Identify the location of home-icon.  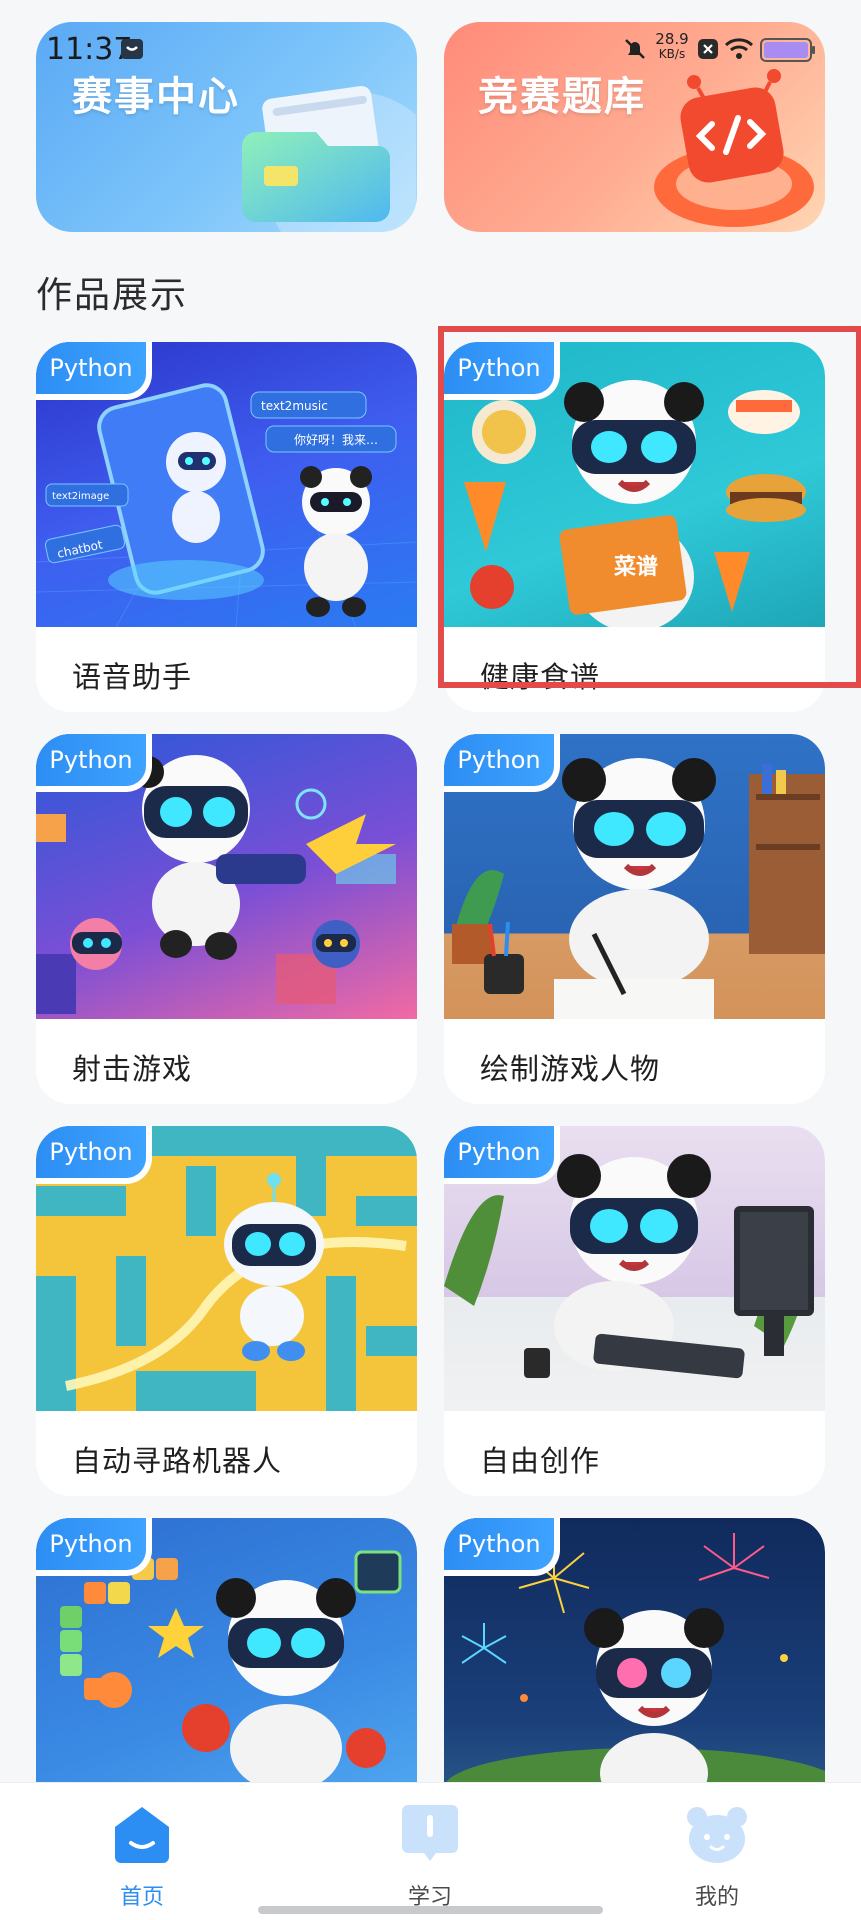
(142, 1835).